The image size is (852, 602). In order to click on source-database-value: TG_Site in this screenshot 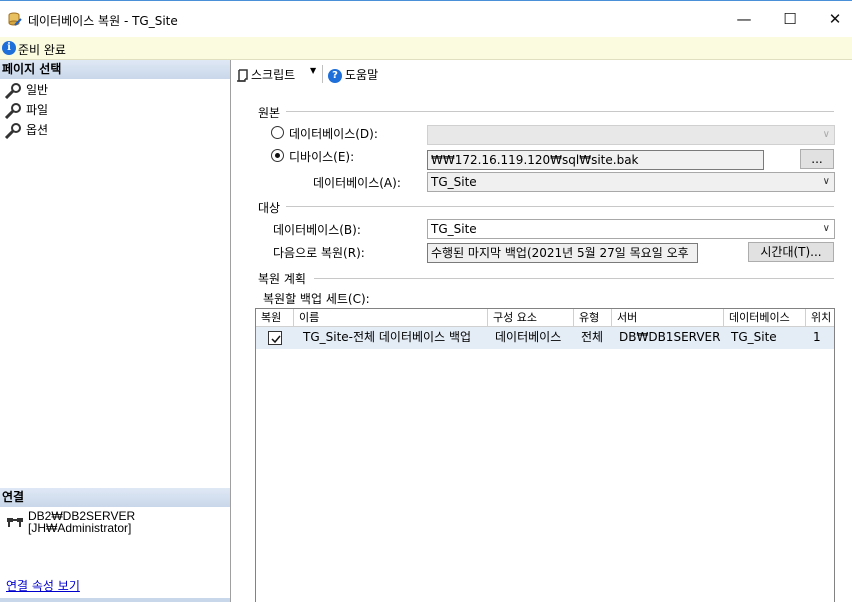, I will do `click(454, 182)`.